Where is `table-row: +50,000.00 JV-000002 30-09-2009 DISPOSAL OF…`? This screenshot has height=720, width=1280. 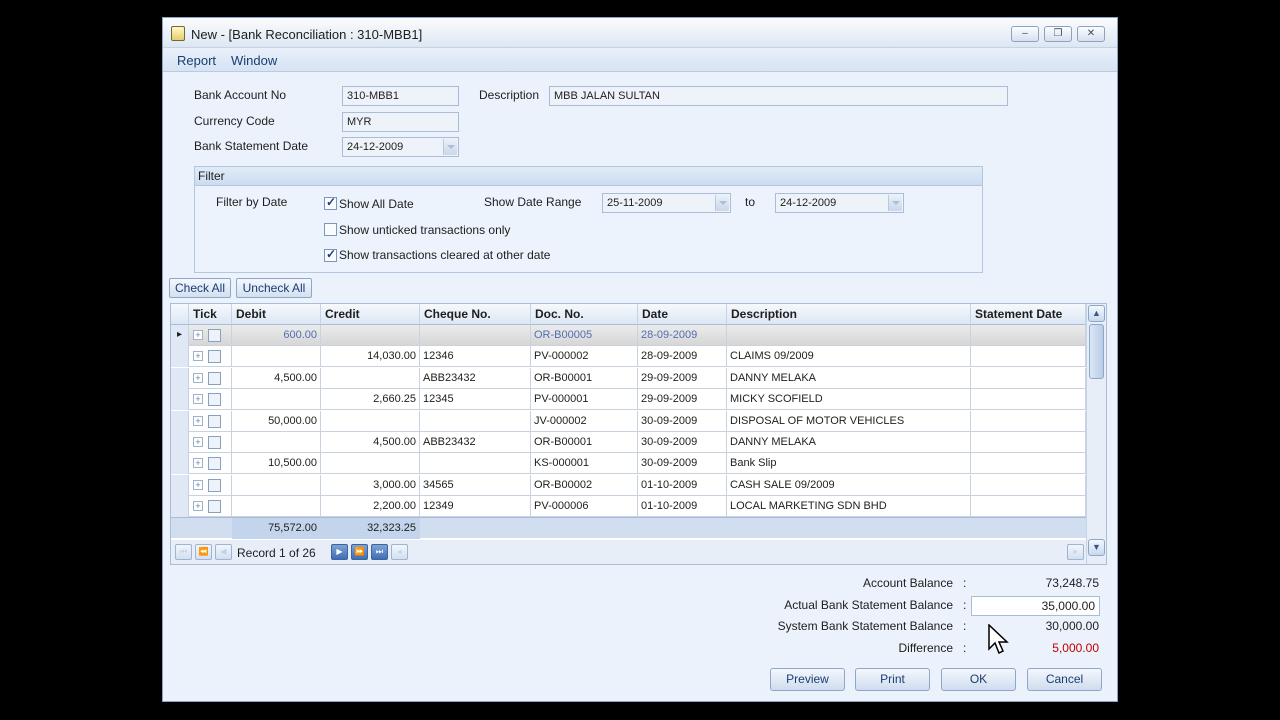
table-row: +50,000.00 JV-000002 30-09-2009 DISPOSAL OF… is located at coordinates (628, 421).